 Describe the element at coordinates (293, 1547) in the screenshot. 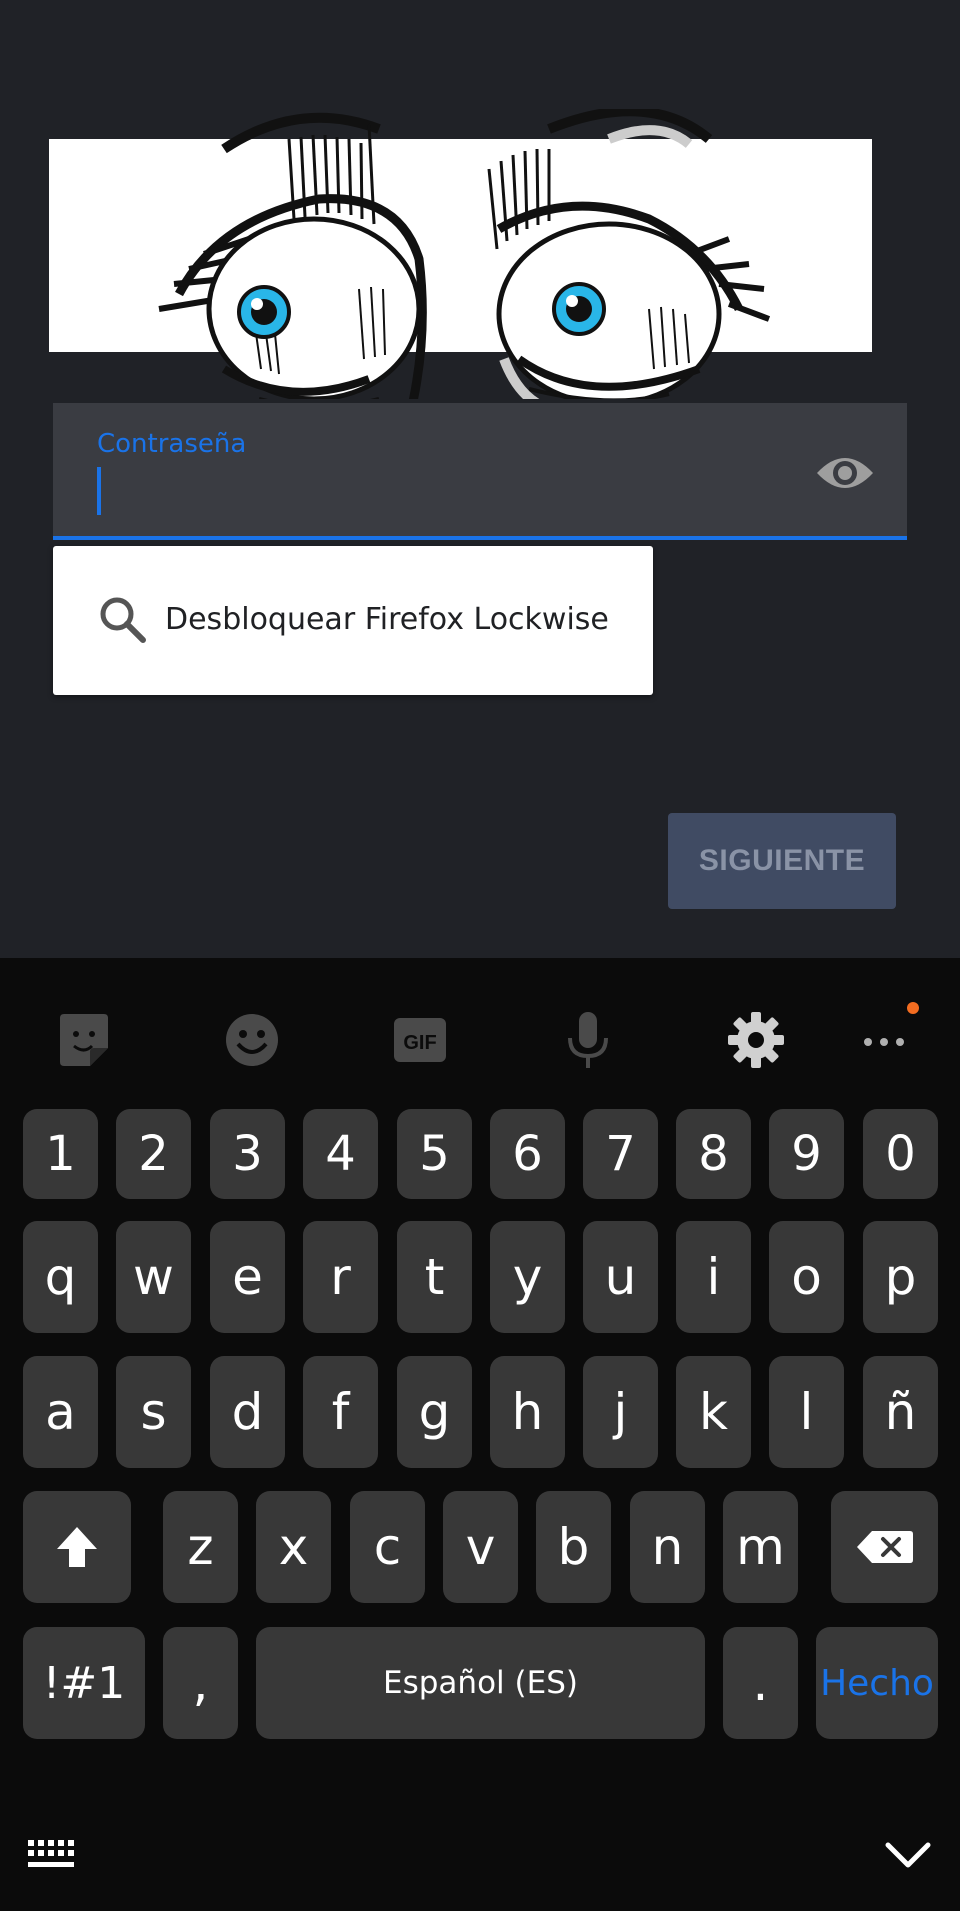

I see `key-x: x` at that location.